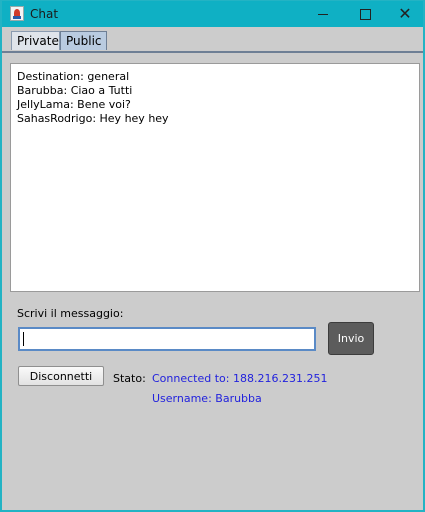 This screenshot has height=512, width=425. I want to click on title-bar: Chat ✕, so click(212, 14).